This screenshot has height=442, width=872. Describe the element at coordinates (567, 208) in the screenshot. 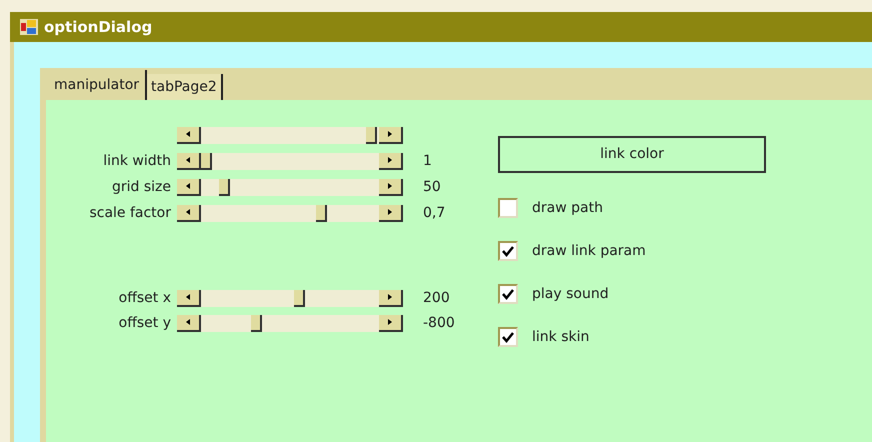

I see `checkbox-label: draw path` at that location.